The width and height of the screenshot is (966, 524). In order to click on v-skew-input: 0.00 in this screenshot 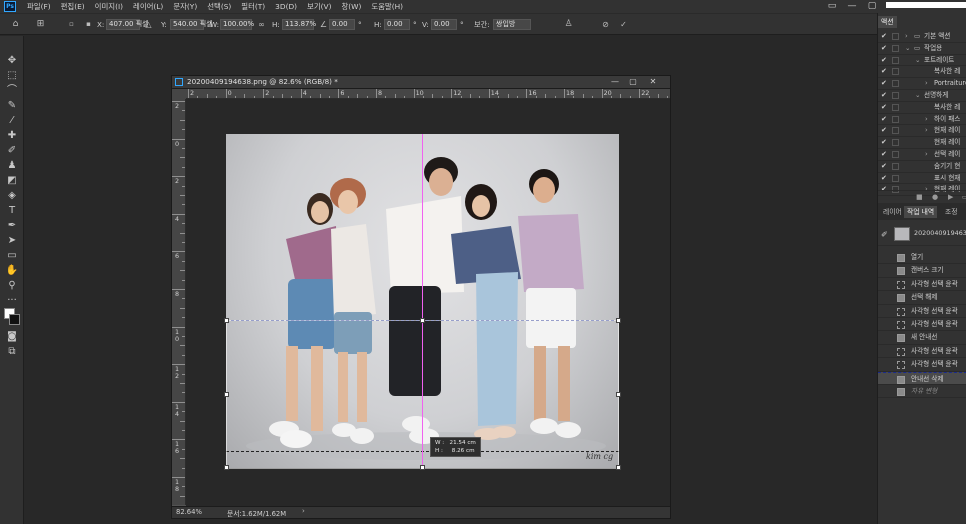, I will do `click(444, 24)`.